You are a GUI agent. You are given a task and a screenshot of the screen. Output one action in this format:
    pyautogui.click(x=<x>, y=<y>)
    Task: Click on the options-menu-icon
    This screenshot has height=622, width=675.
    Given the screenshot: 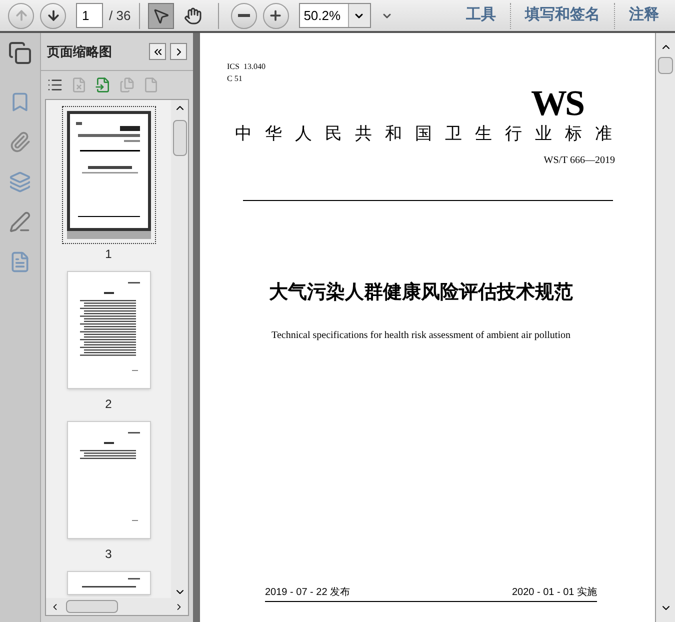 What is the action you would take?
    pyautogui.click(x=55, y=85)
    